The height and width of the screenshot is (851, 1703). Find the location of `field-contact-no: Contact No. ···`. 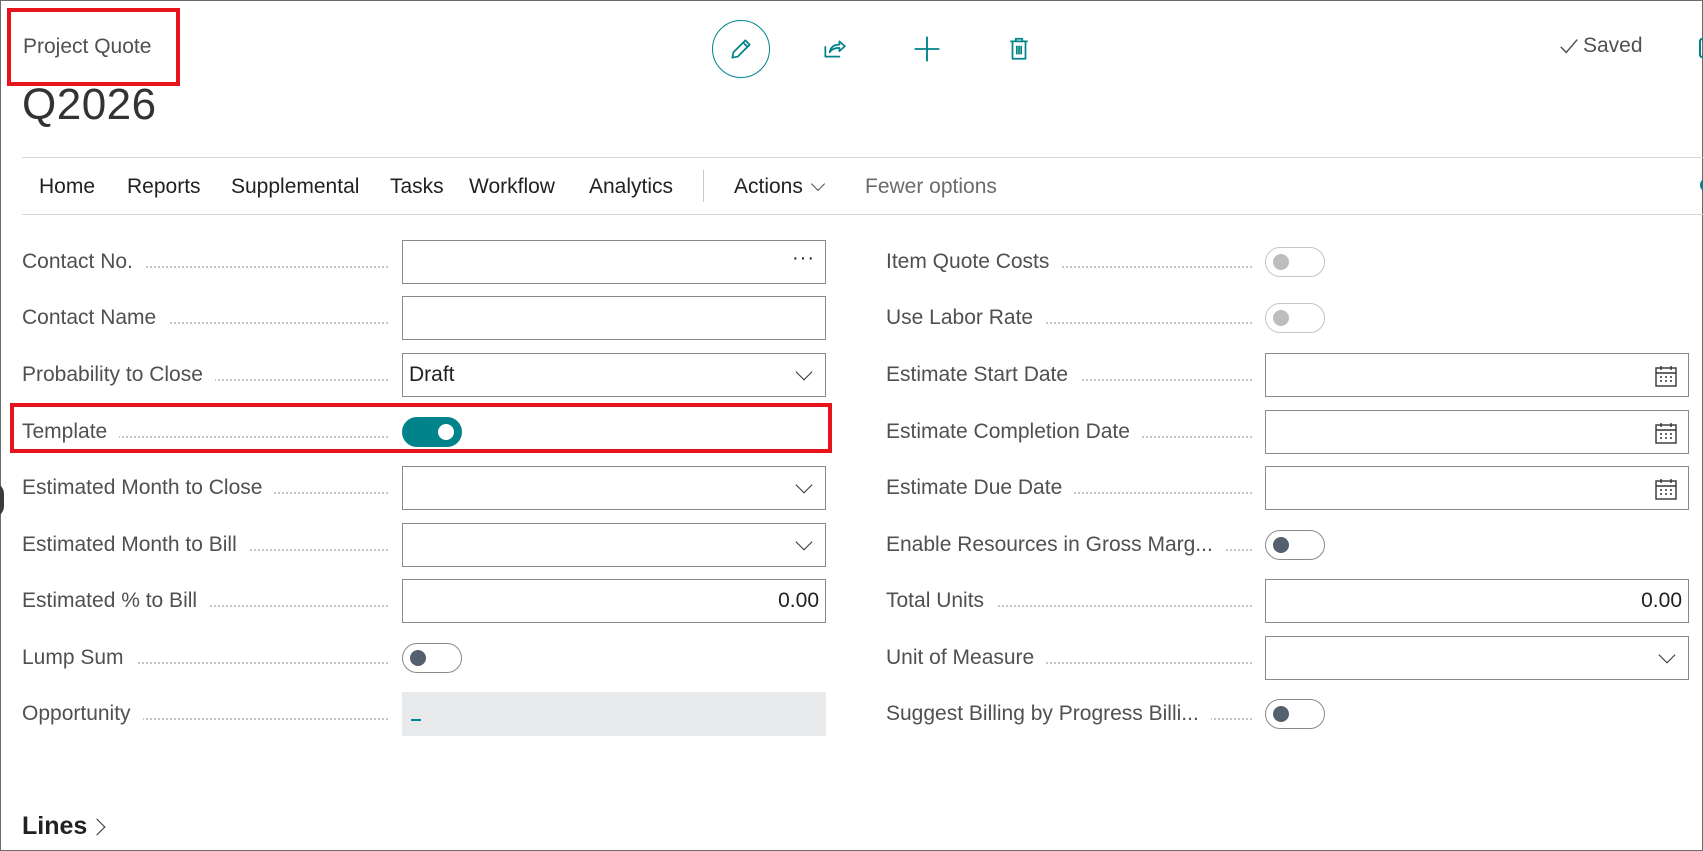

field-contact-no: Contact No. ··· is located at coordinates (424, 262).